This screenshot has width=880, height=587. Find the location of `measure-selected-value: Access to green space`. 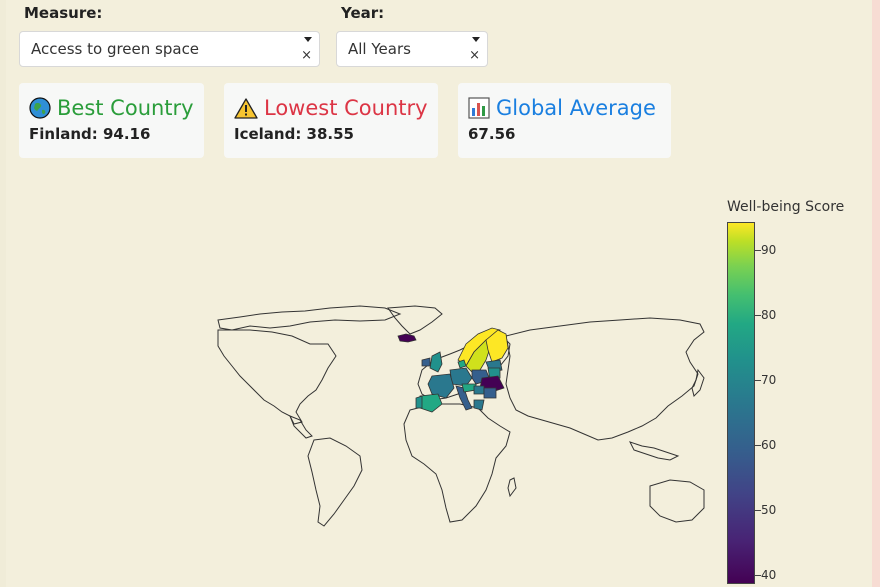

measure-selected-value: Access to green space is located at coordinates (115, 49).